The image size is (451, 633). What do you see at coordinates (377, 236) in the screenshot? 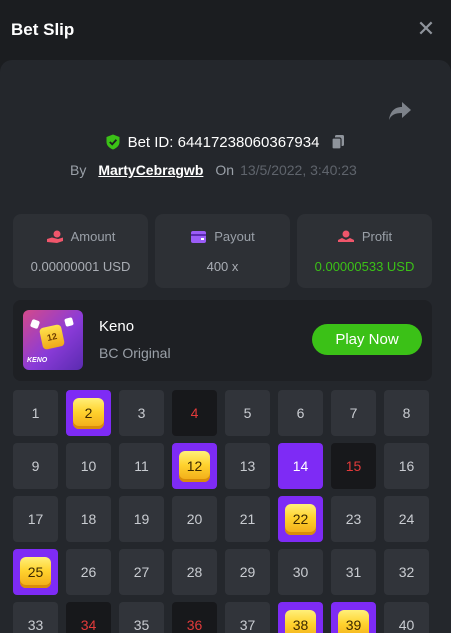
I see `profit-label: Profit` at bounding box center [377, 236].